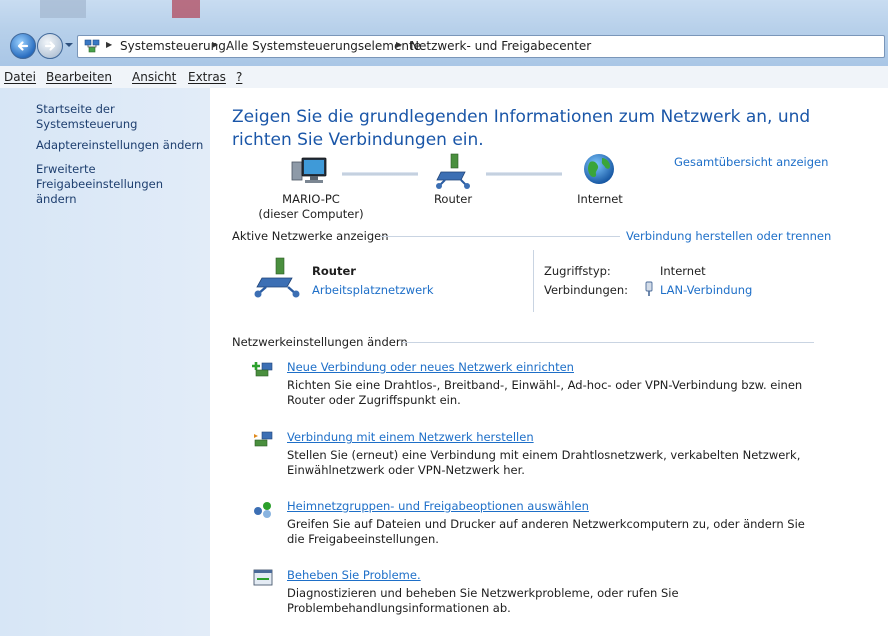 Image resolution: width=888 pixels, height=636 pixels. Describe the element at coordinates (121, 117) in the screenshot. I see `sidebar-item-home: Startseite der Systemsteuerung` at that location.